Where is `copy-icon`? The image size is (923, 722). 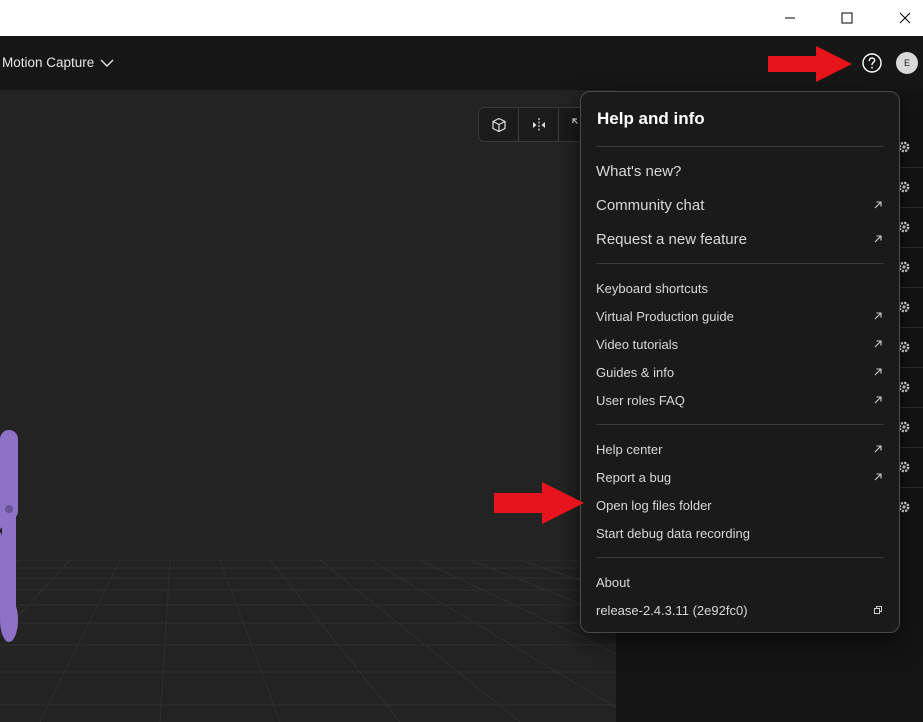 copy-icon is located at coordinates (878, 610).